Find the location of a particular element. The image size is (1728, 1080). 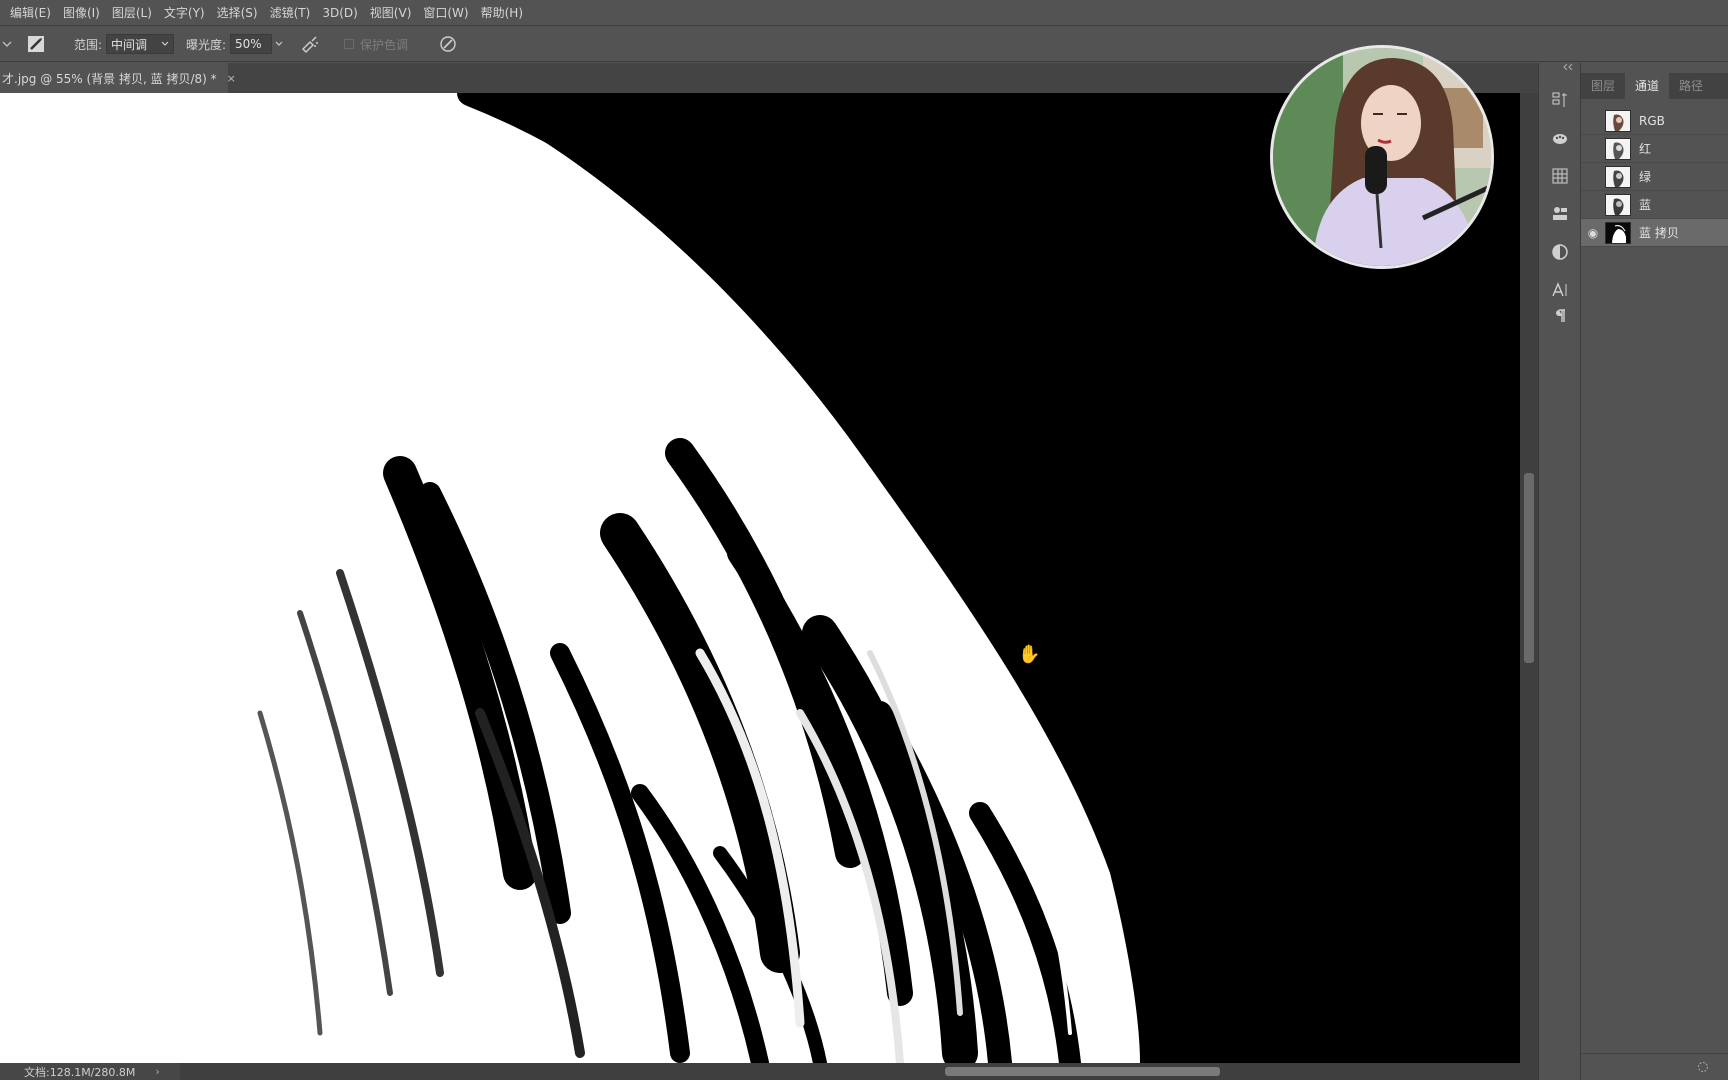

range-select: 中间调 is located at coordinates (140, 44).